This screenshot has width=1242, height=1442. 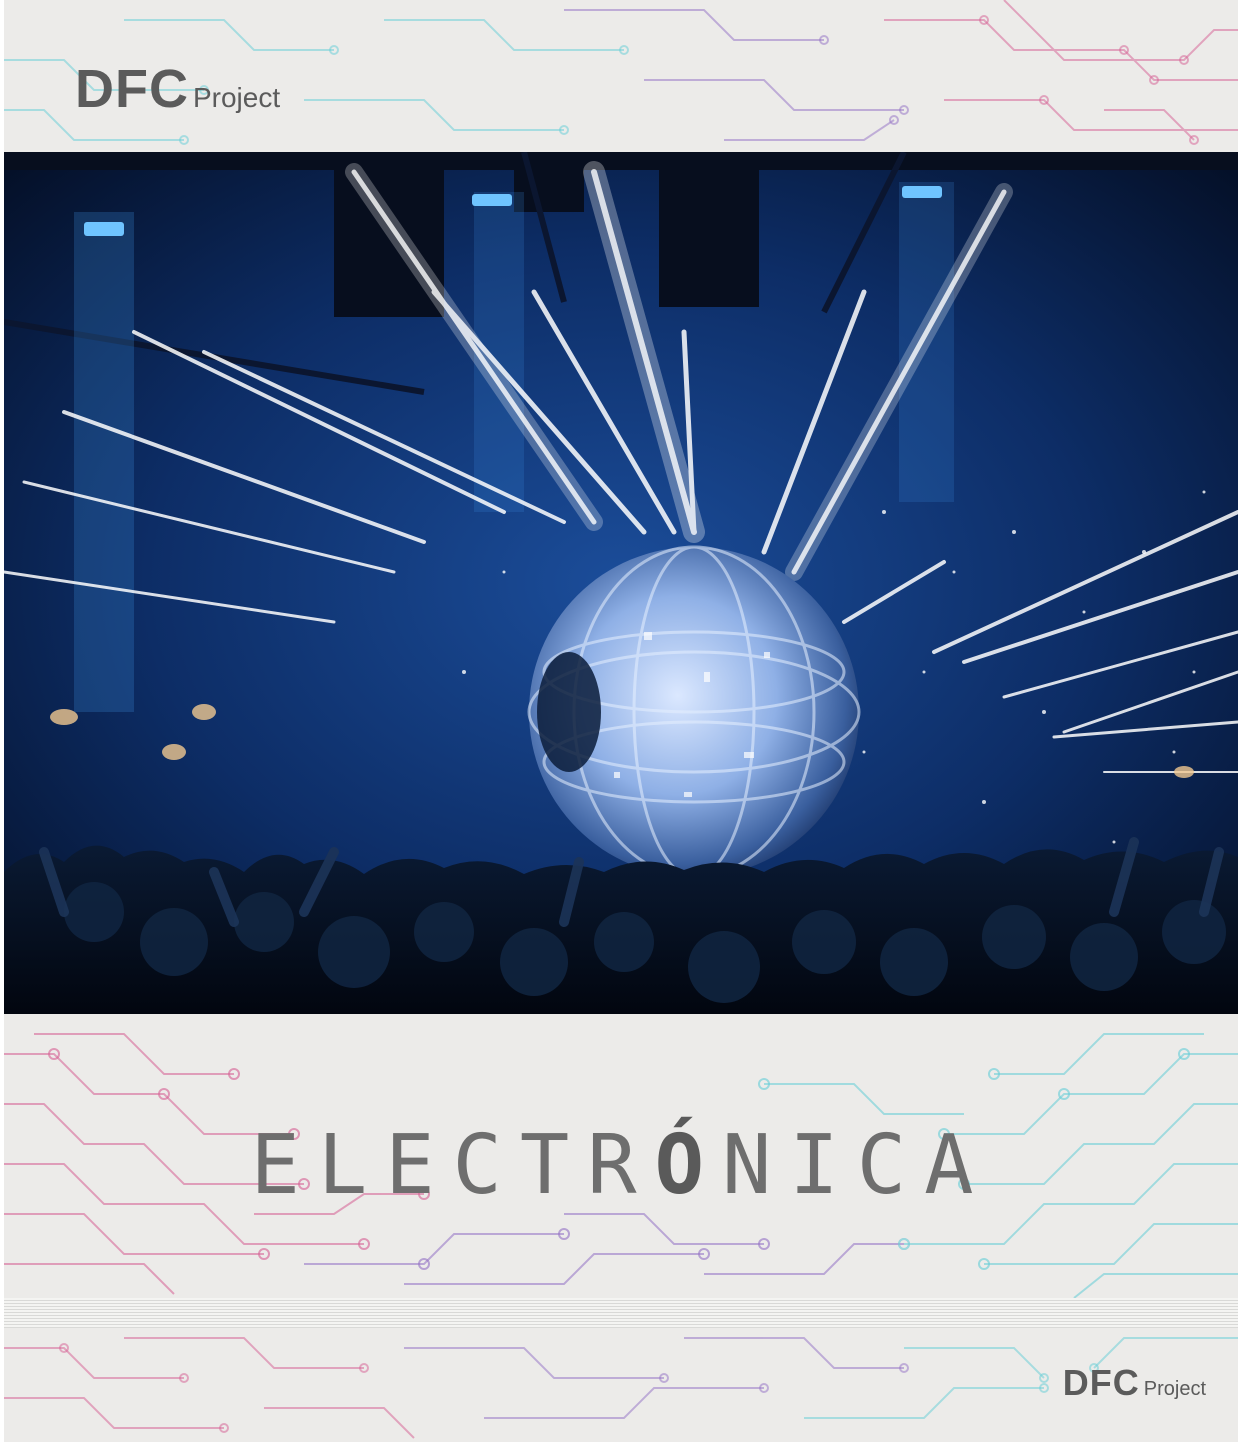 I want to click on footer-logo: DFC Project, so click(x=1134, y=1383).